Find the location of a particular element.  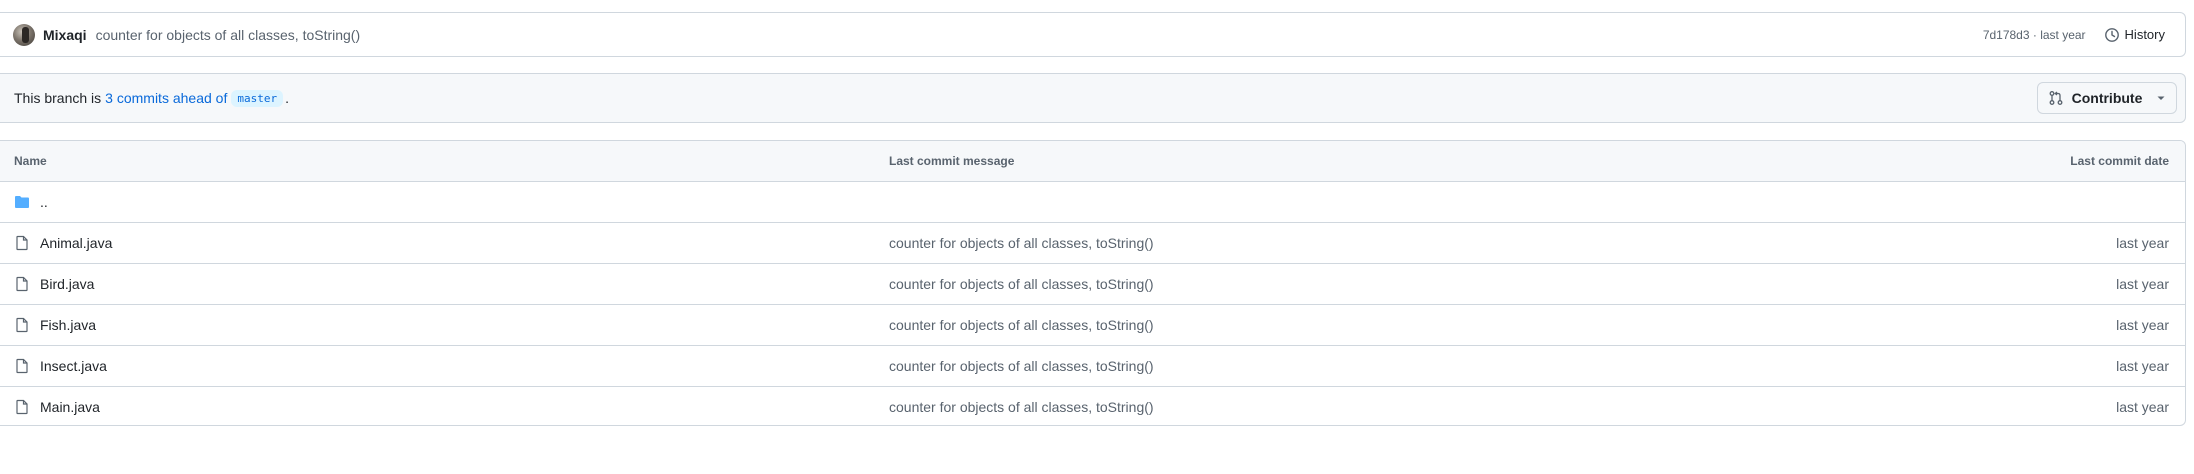

file-name-link: Bird.java is located at coordinates (67, 284).